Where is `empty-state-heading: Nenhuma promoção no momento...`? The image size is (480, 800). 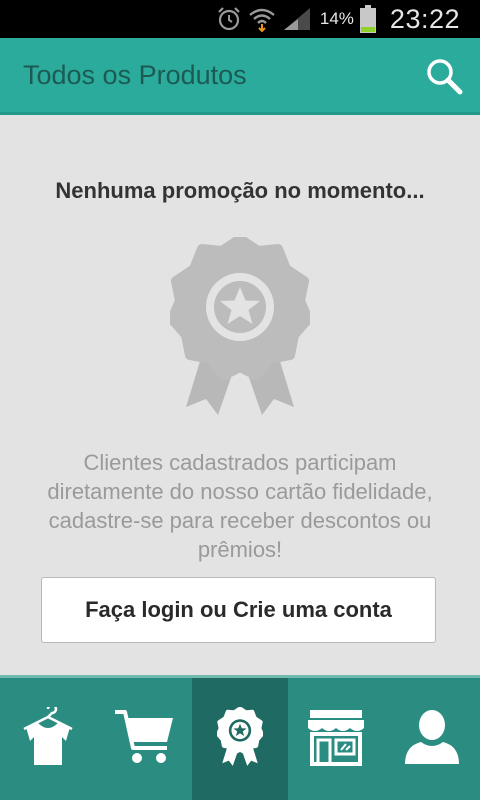 empty-state-heading: Nenhuma promoção no momento... is located at coordinates (240, 190).